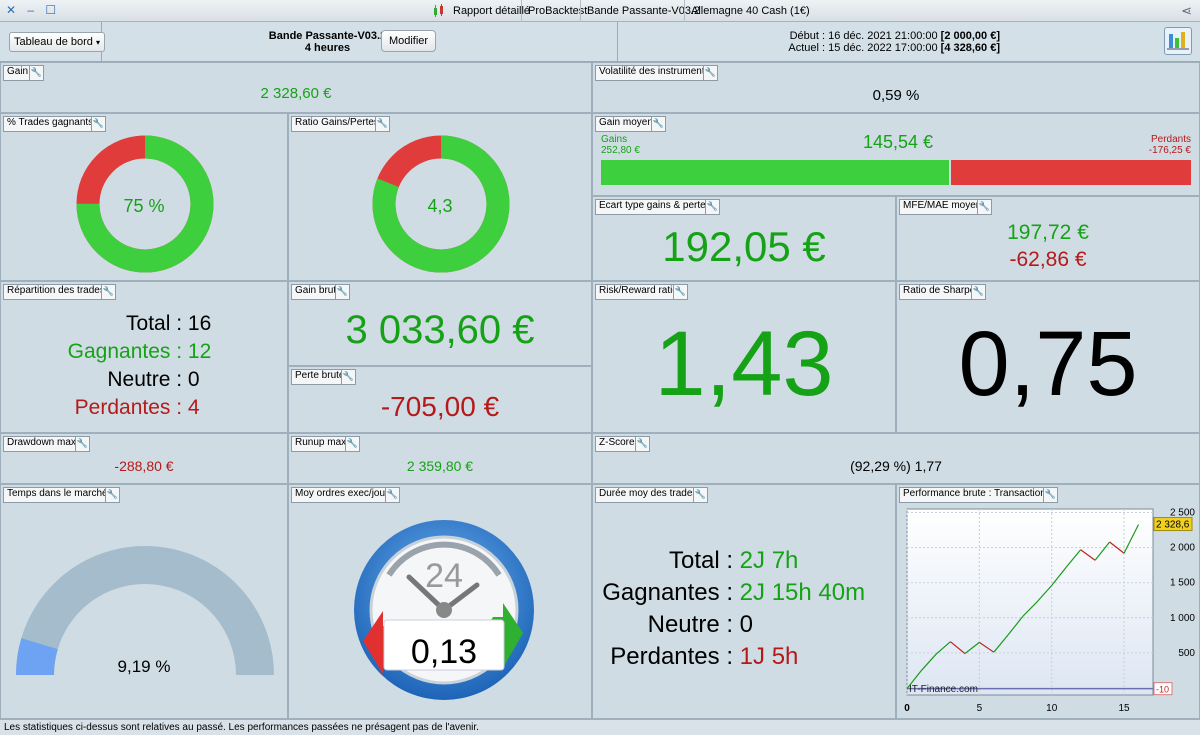  Describe the element at coordinates (144, 458) in the screenshot. I see `panel-drawdown: Drawdown max 🔧 -288,80 €` at that location.